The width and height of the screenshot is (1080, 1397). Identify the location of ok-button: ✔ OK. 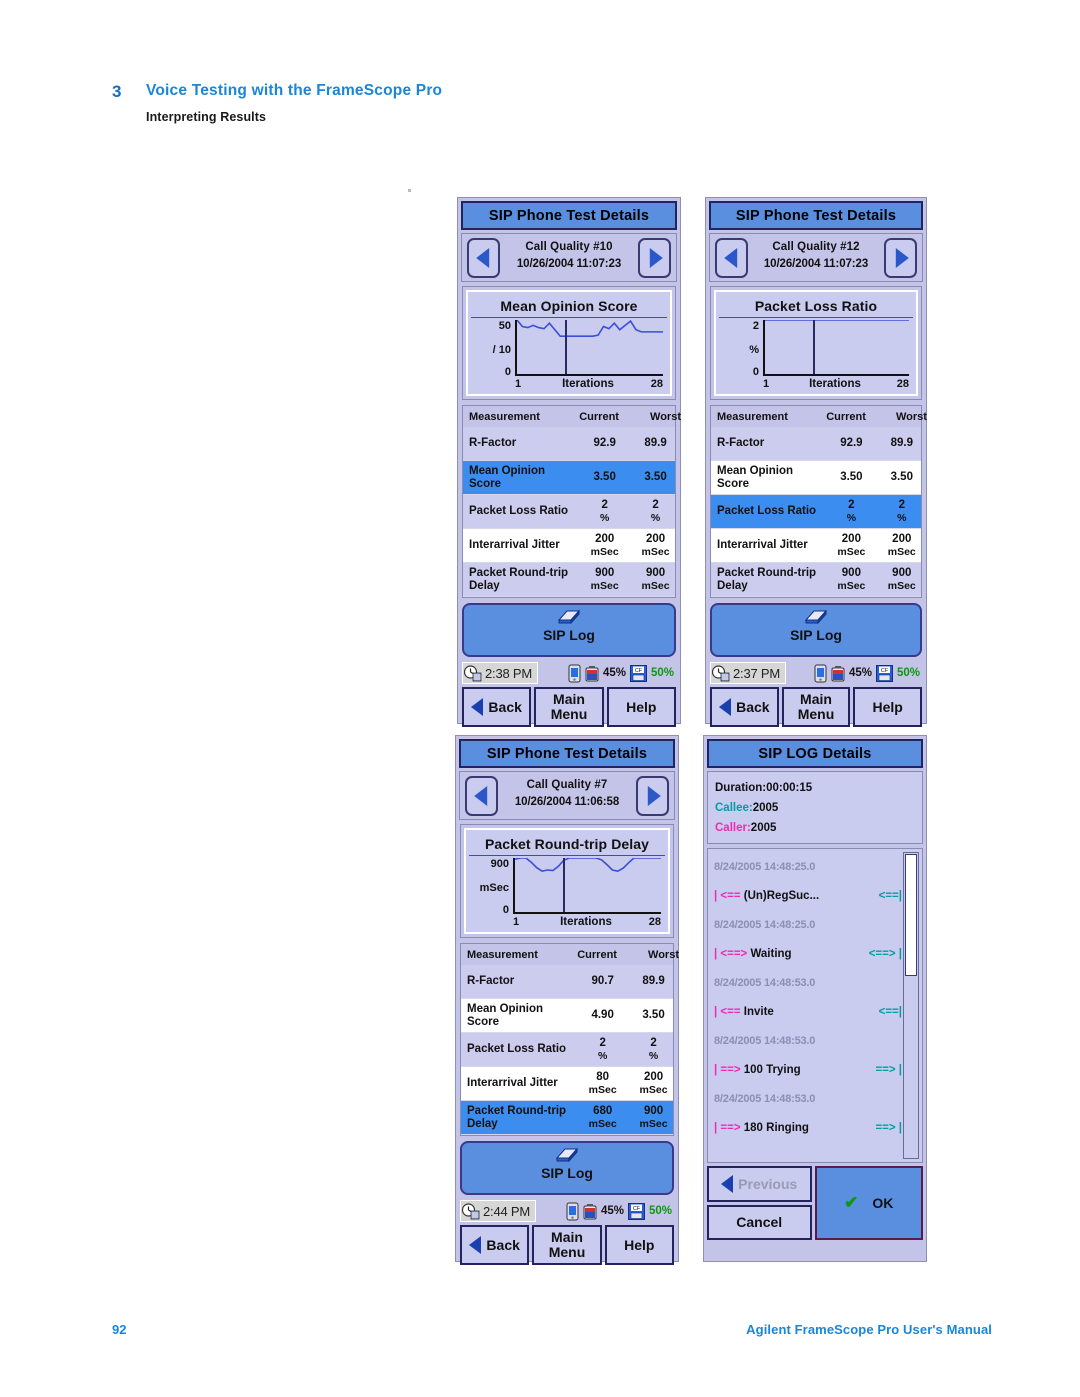
(868, 1203).